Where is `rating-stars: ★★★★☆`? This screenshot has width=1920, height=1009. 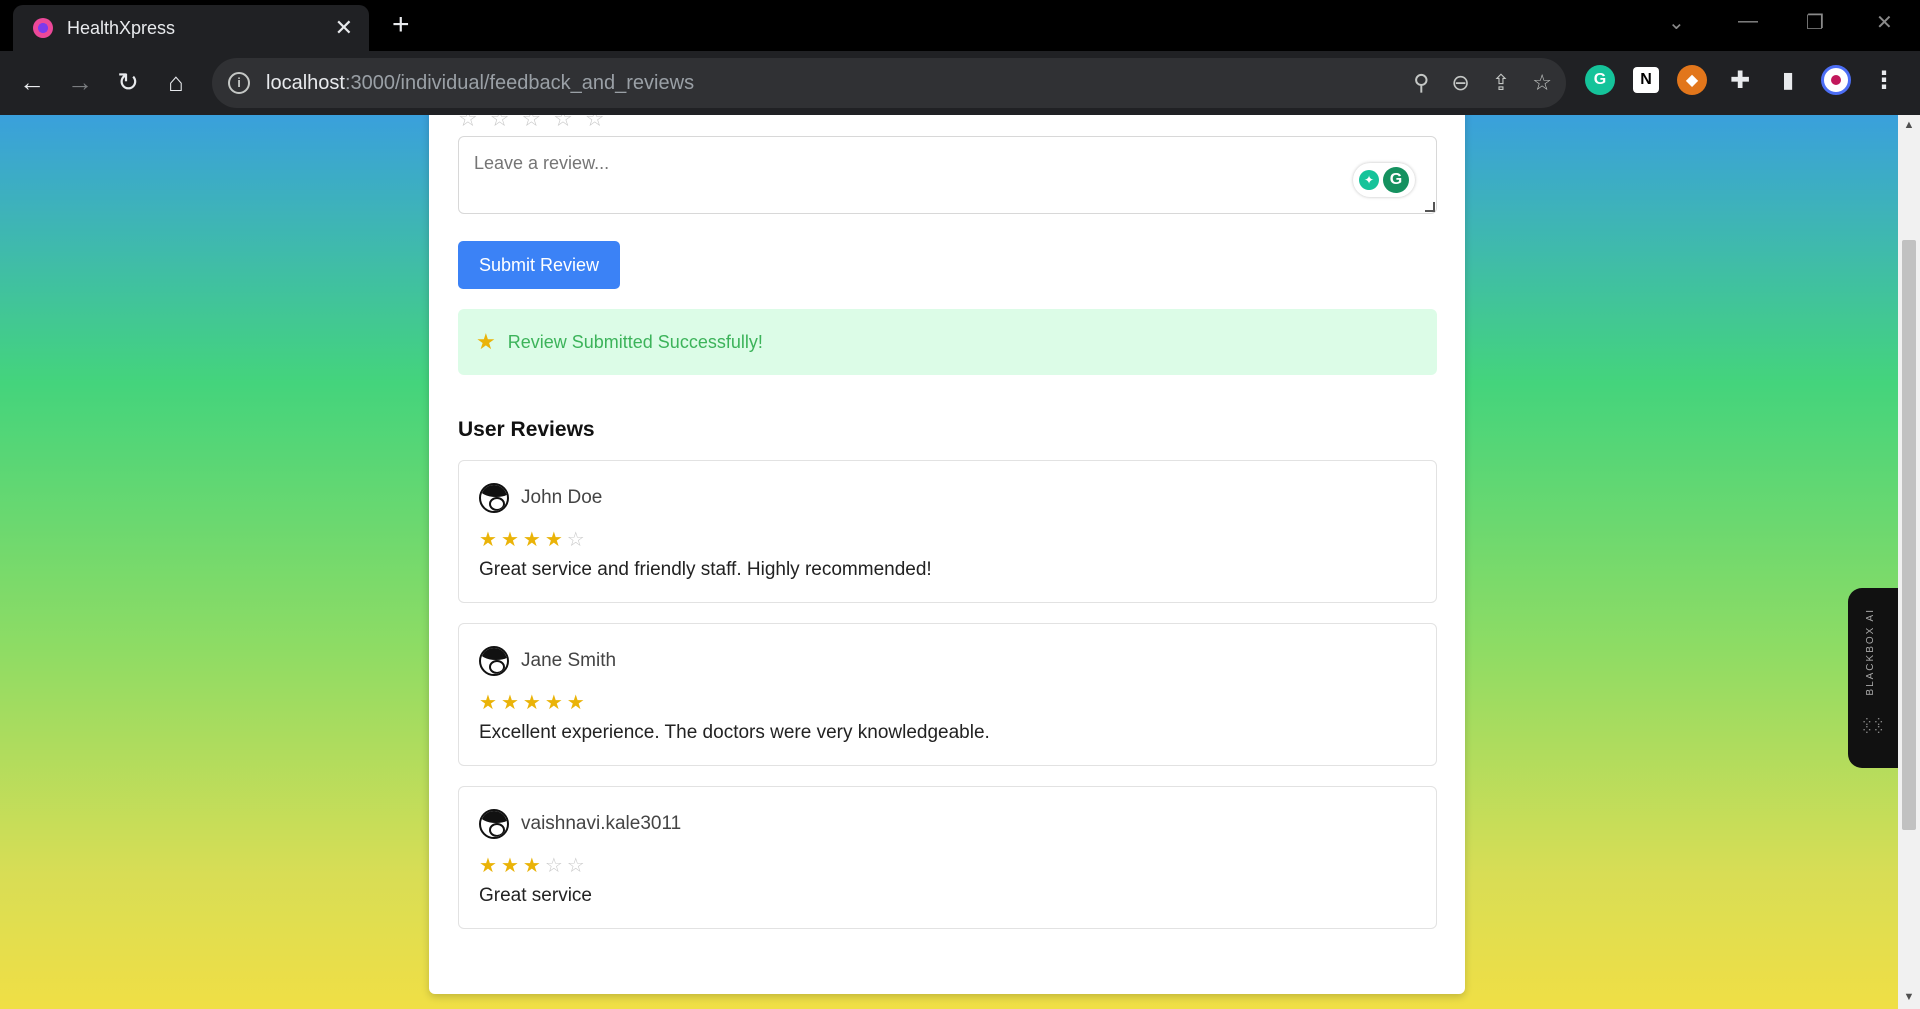 rating-stars: ★★★★☆ is located at coordinates (534, 539).